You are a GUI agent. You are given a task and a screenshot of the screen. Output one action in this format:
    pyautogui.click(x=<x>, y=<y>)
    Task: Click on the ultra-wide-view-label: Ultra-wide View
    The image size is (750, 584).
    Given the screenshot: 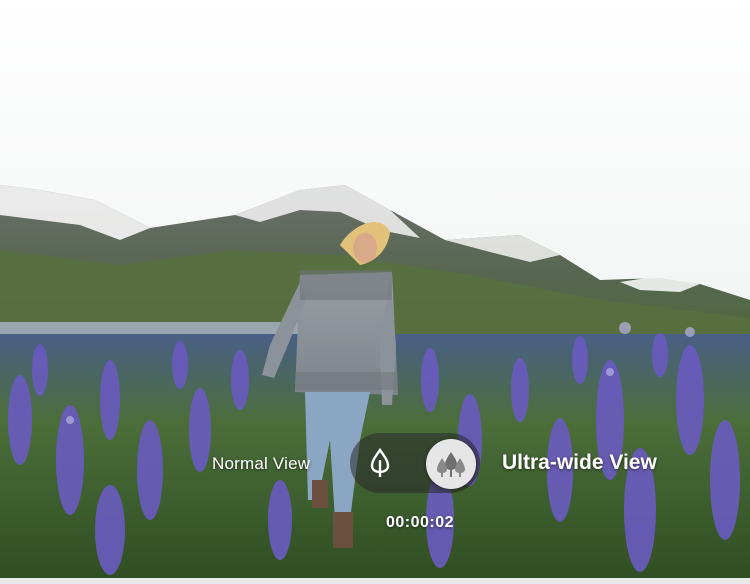 What is the action you would take?
    pyautogui.click(x=579, y=463)
    